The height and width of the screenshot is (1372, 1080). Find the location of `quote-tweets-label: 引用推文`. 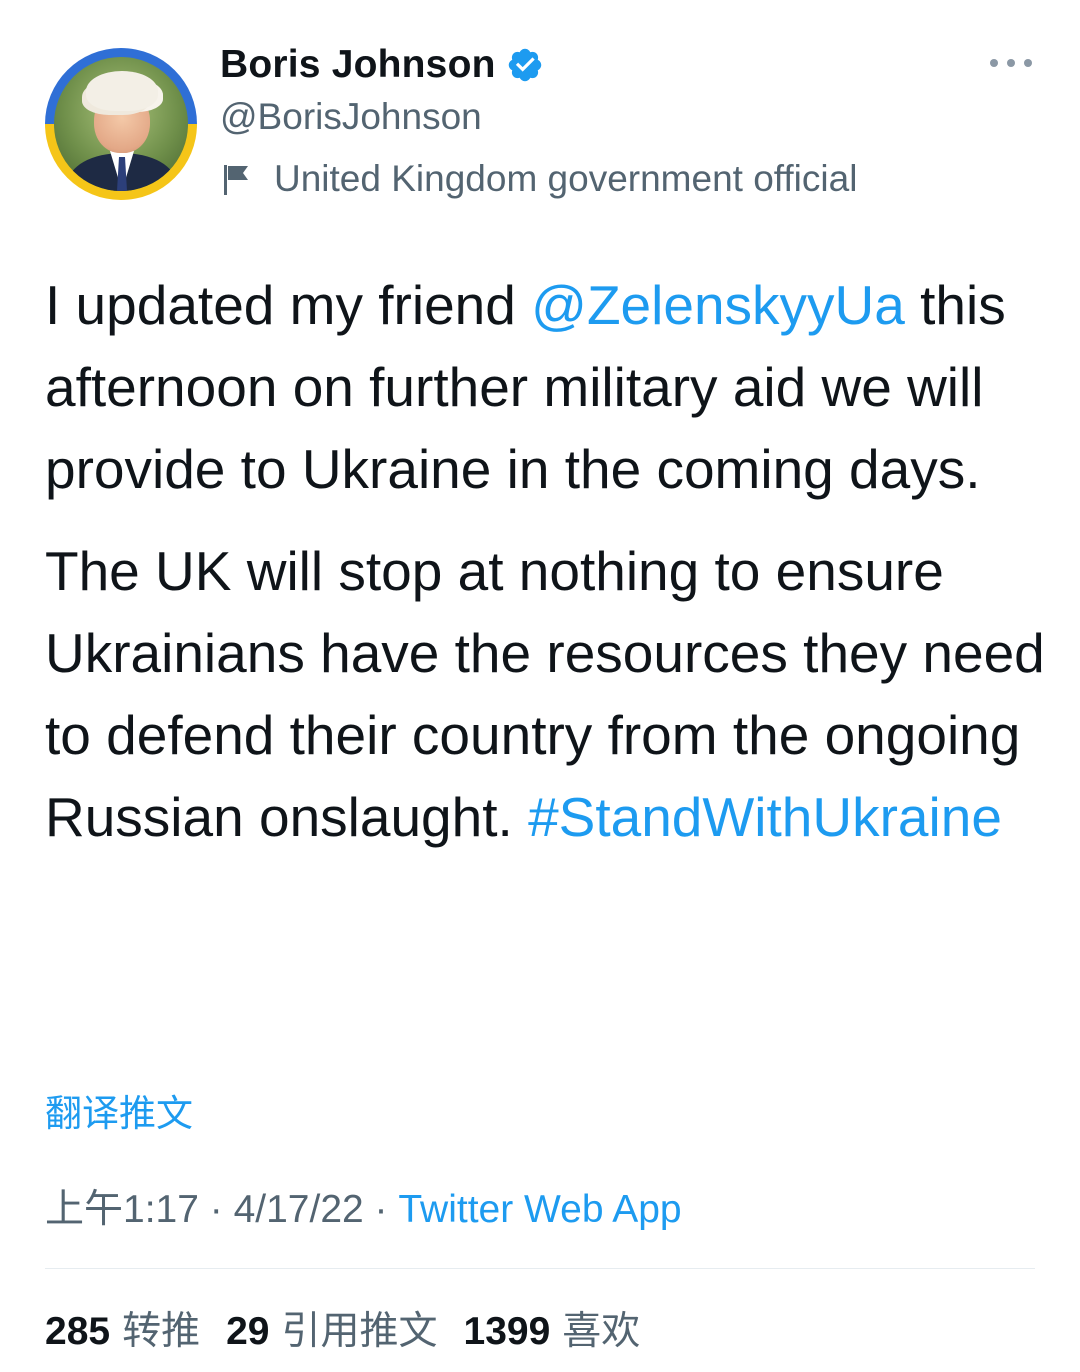

quote-tweets-label: 引用推文 is located at coordinates (359, 1331).